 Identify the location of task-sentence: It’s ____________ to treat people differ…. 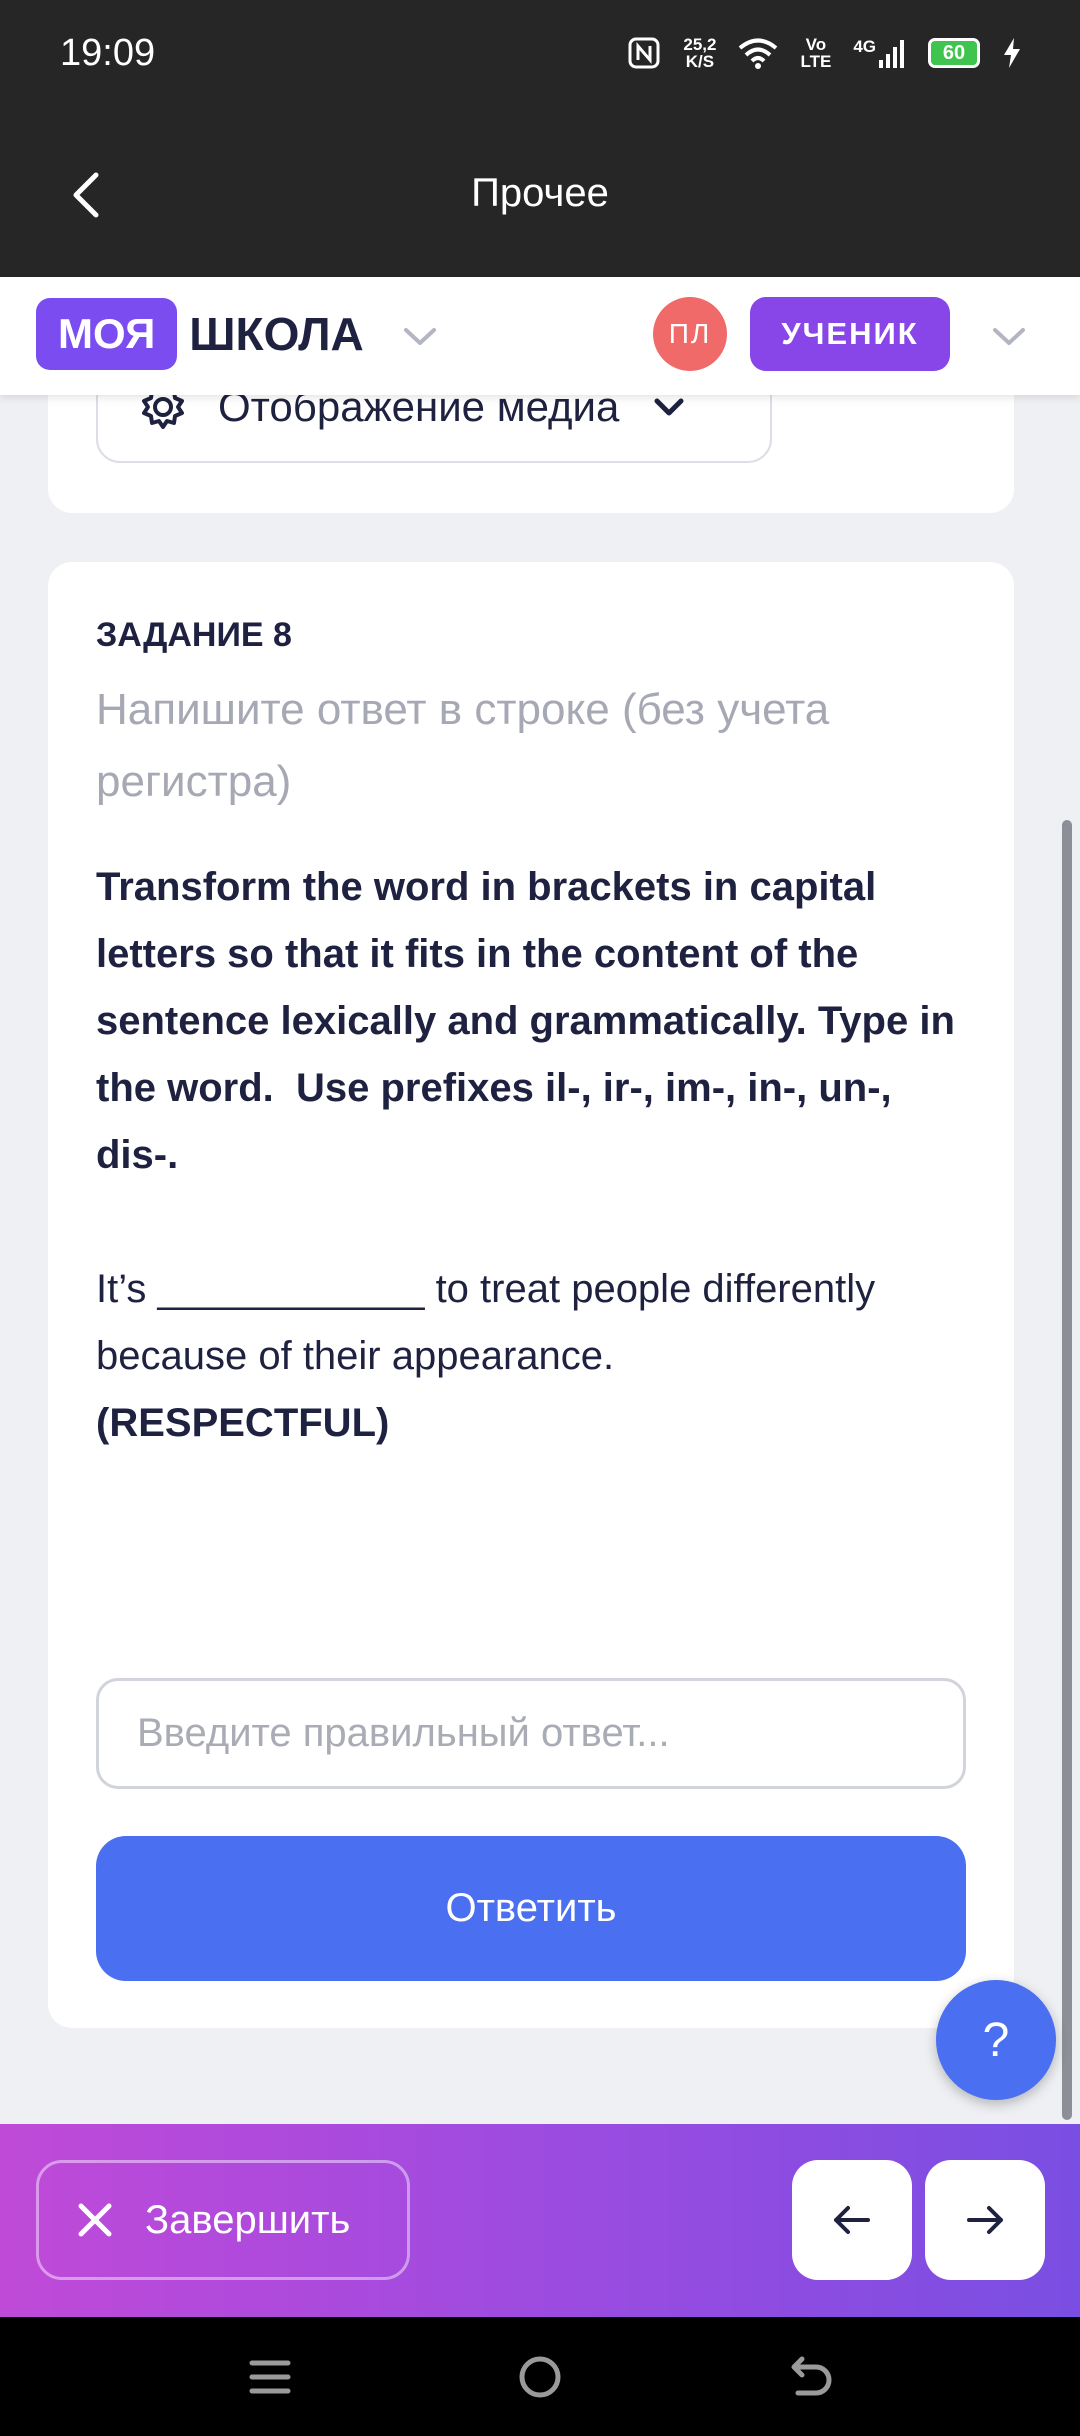
(491, 1322).